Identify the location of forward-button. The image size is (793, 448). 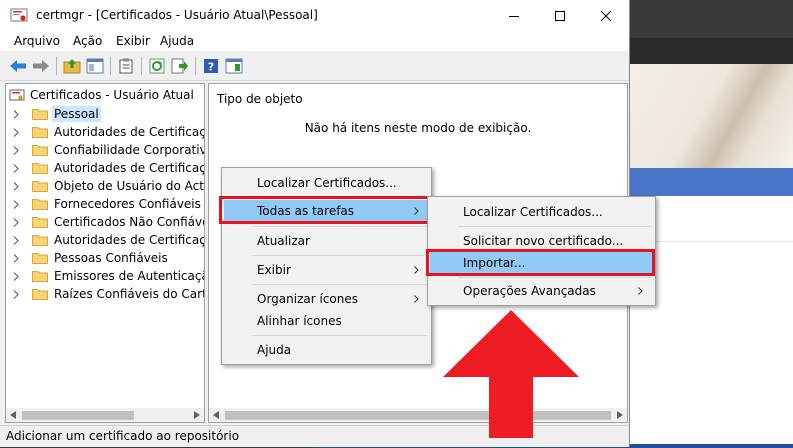
(41, 66).